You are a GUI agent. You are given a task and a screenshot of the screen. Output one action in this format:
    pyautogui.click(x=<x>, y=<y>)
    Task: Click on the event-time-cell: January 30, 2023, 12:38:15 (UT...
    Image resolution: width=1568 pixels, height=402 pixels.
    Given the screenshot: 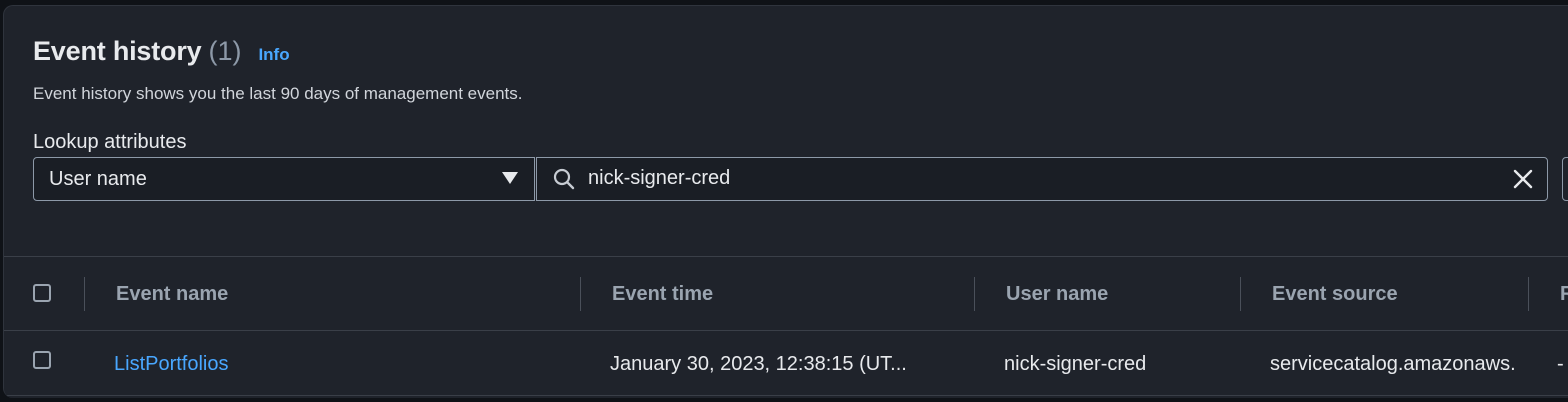 What is the action you would take?
    pyautogui.click(x=758, y=364)
    